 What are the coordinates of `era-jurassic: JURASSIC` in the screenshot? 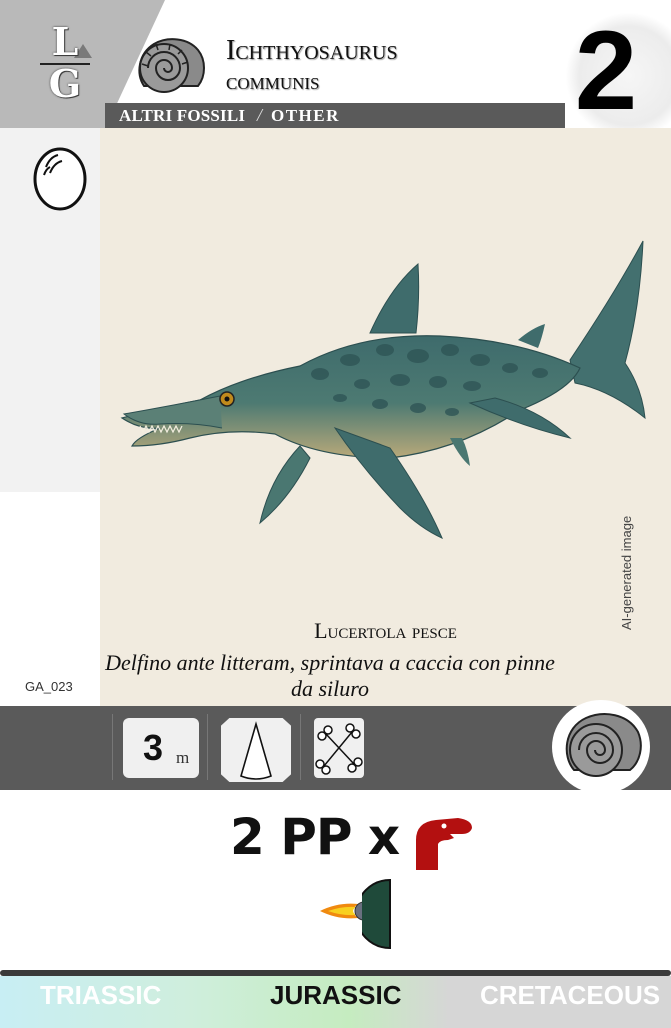 It's located at (336, 995).